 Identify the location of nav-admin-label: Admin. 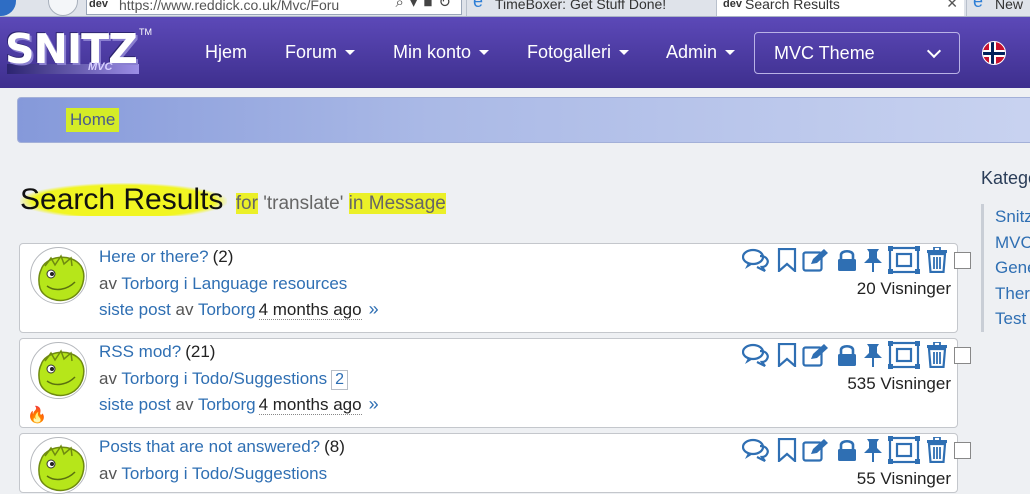
(692, 52).